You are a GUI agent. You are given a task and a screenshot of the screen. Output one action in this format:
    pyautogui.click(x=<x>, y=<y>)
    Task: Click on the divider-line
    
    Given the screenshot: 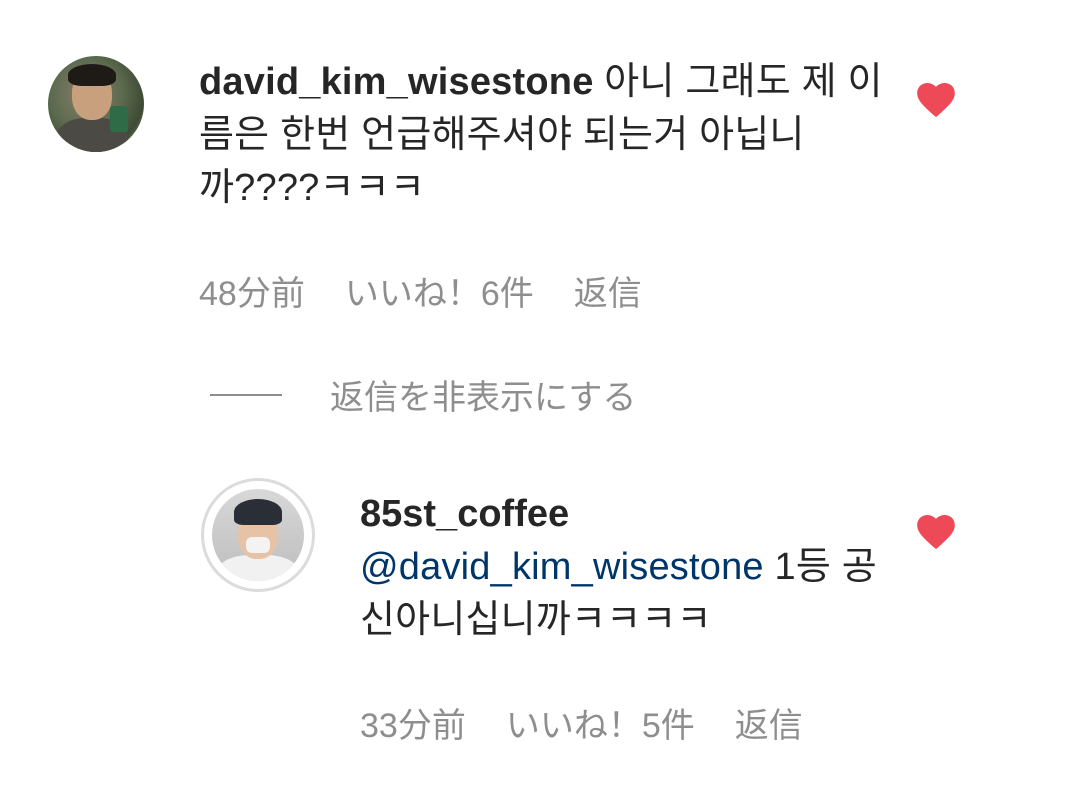 What is the action you would take?
    pyautogui.click(x=246, y=394)
    